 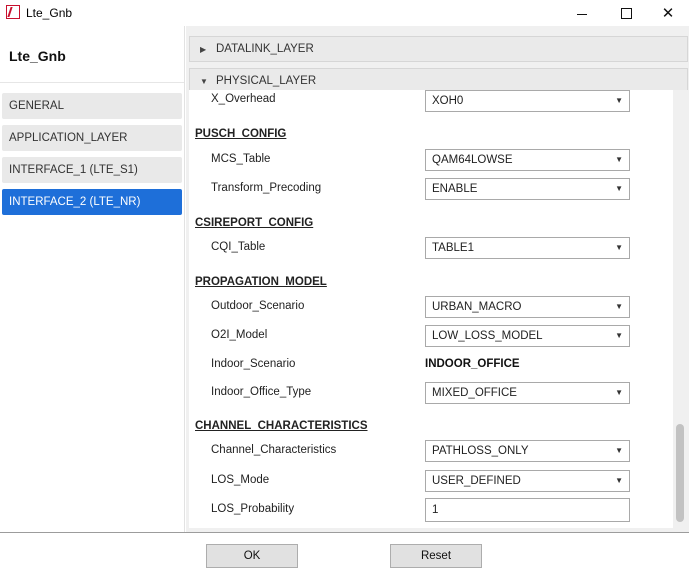 What do you see at coordinates (477, 307) in the screenshot?
I see `dropdown-value: URBAN_MACRO` at bounding box center [477, 307].